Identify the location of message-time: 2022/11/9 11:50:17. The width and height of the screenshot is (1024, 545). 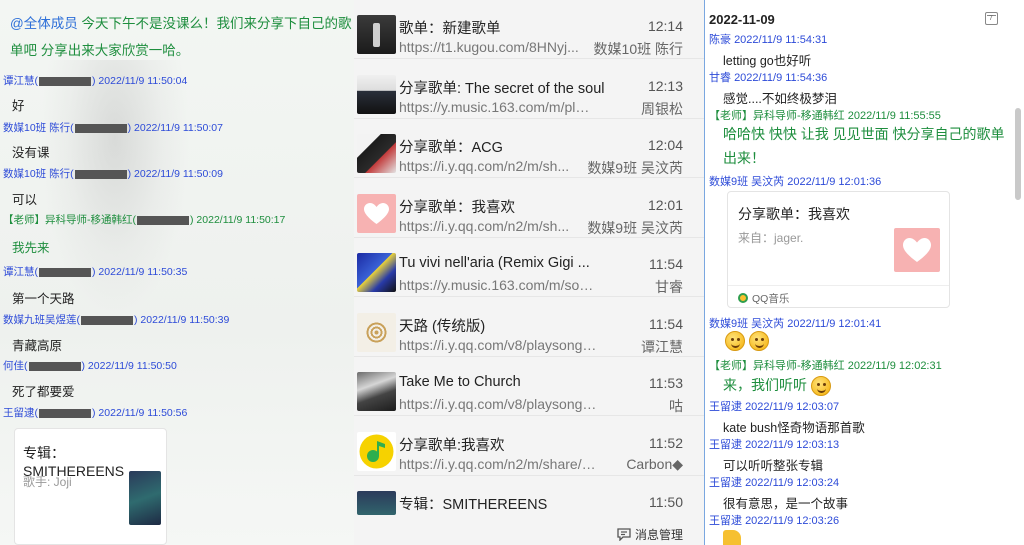
(241, 220).